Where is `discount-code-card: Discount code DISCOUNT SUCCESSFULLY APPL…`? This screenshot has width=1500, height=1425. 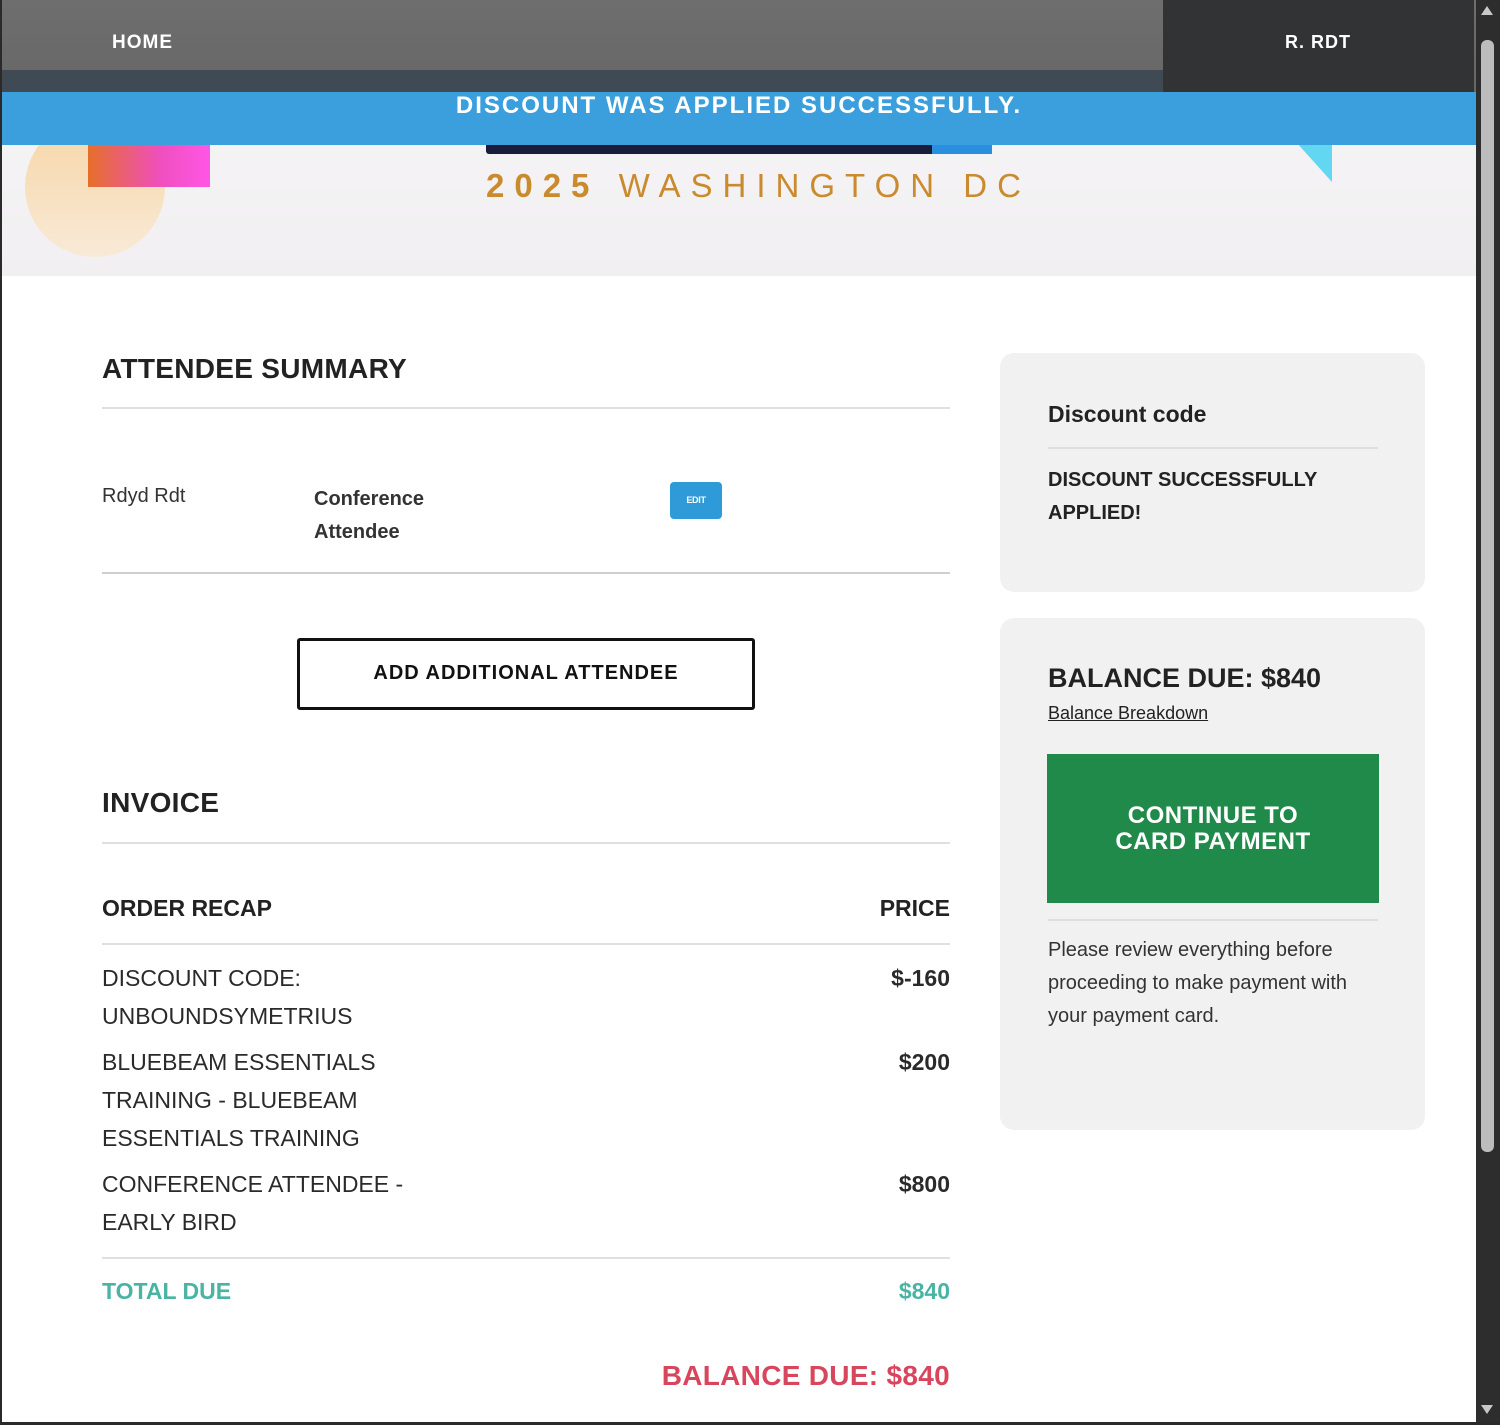
discount-code-card: Discount code DISCOUNT SUCCESSFULLY APPL… is located at coordinates (1212, 472).